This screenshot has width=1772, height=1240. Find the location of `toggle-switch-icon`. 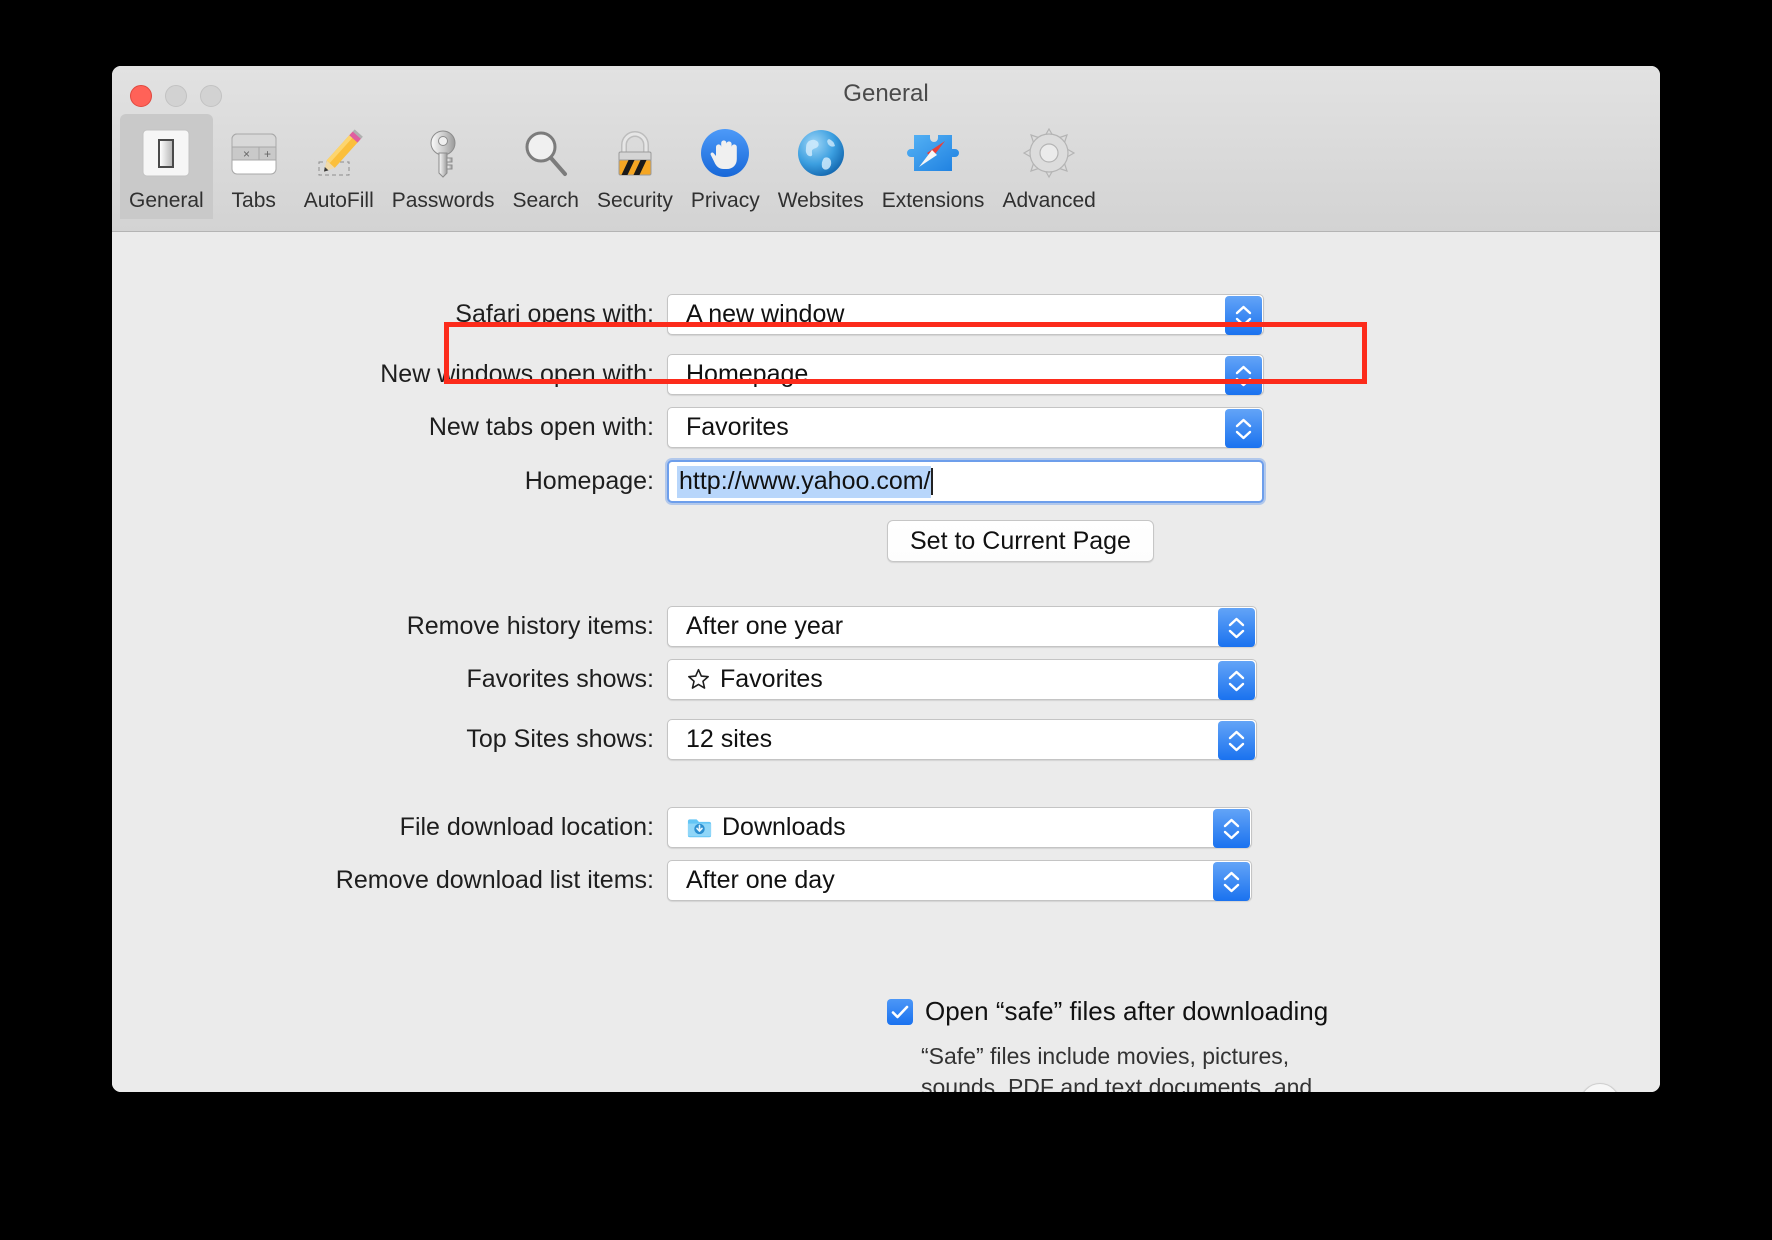

toggle-switch-icon is located at coordinates (166, 154).